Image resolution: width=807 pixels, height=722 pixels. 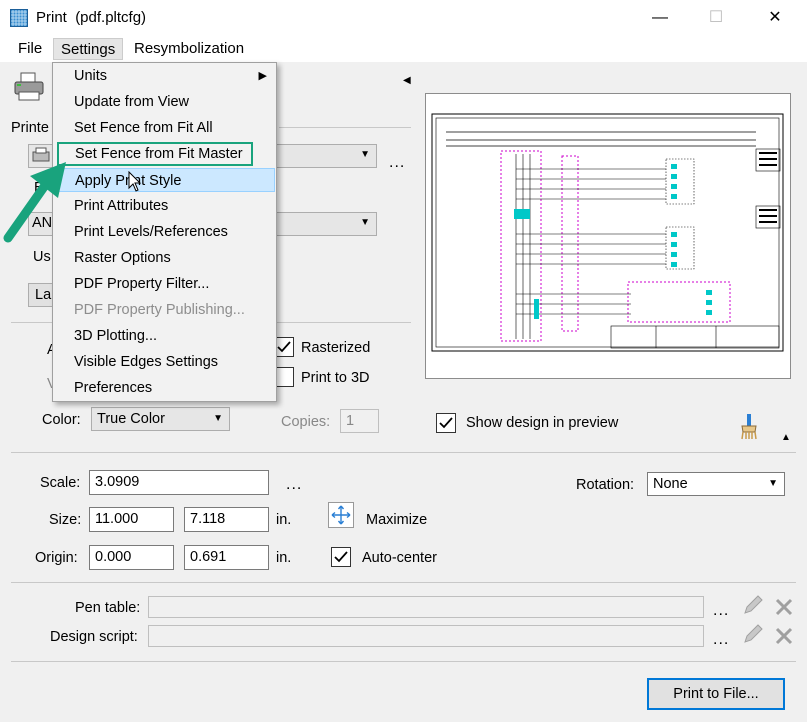 I want to click on rotation-label: Rotation:, so click(x=605, y=485).